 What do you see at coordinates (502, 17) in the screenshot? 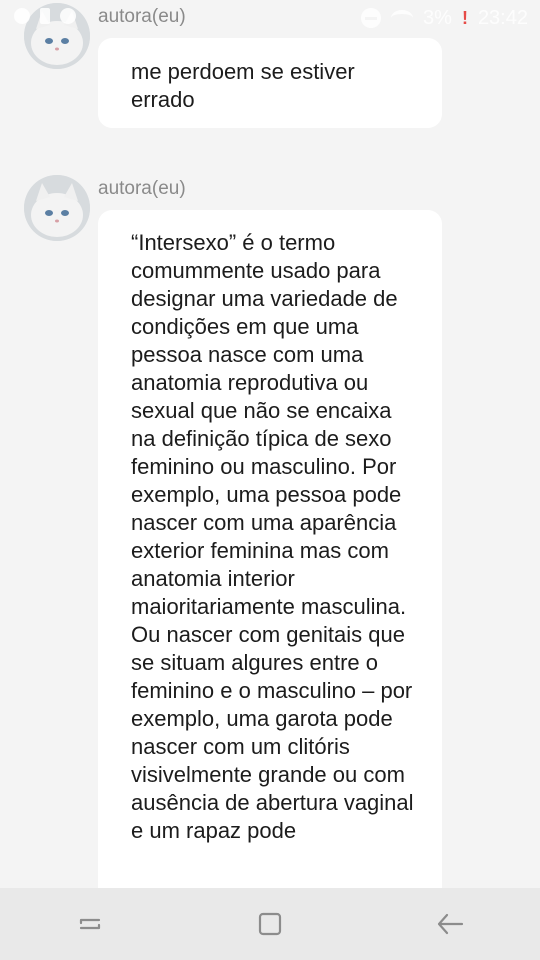
I see `clock: 23:42` at bounding box center [502, 17].